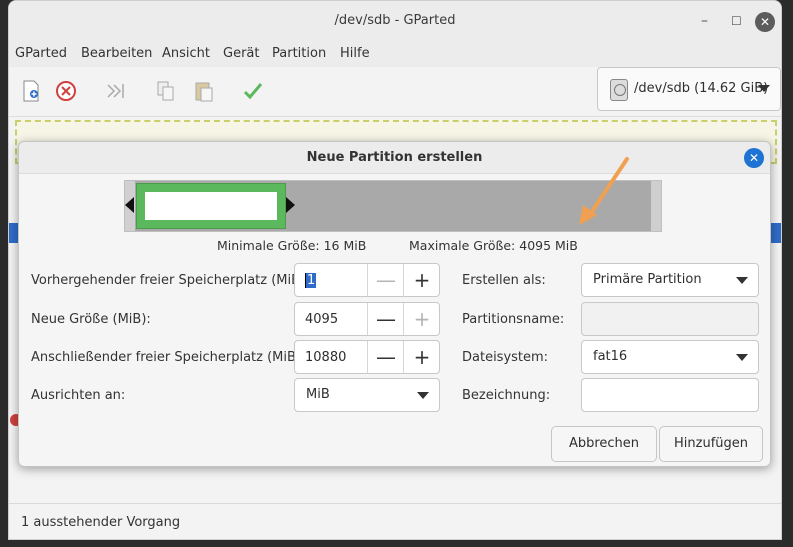 Image resolution: width=793 pixels, height=547 pixels. I want to click on prev-free-value: 1, so click(311, 280).